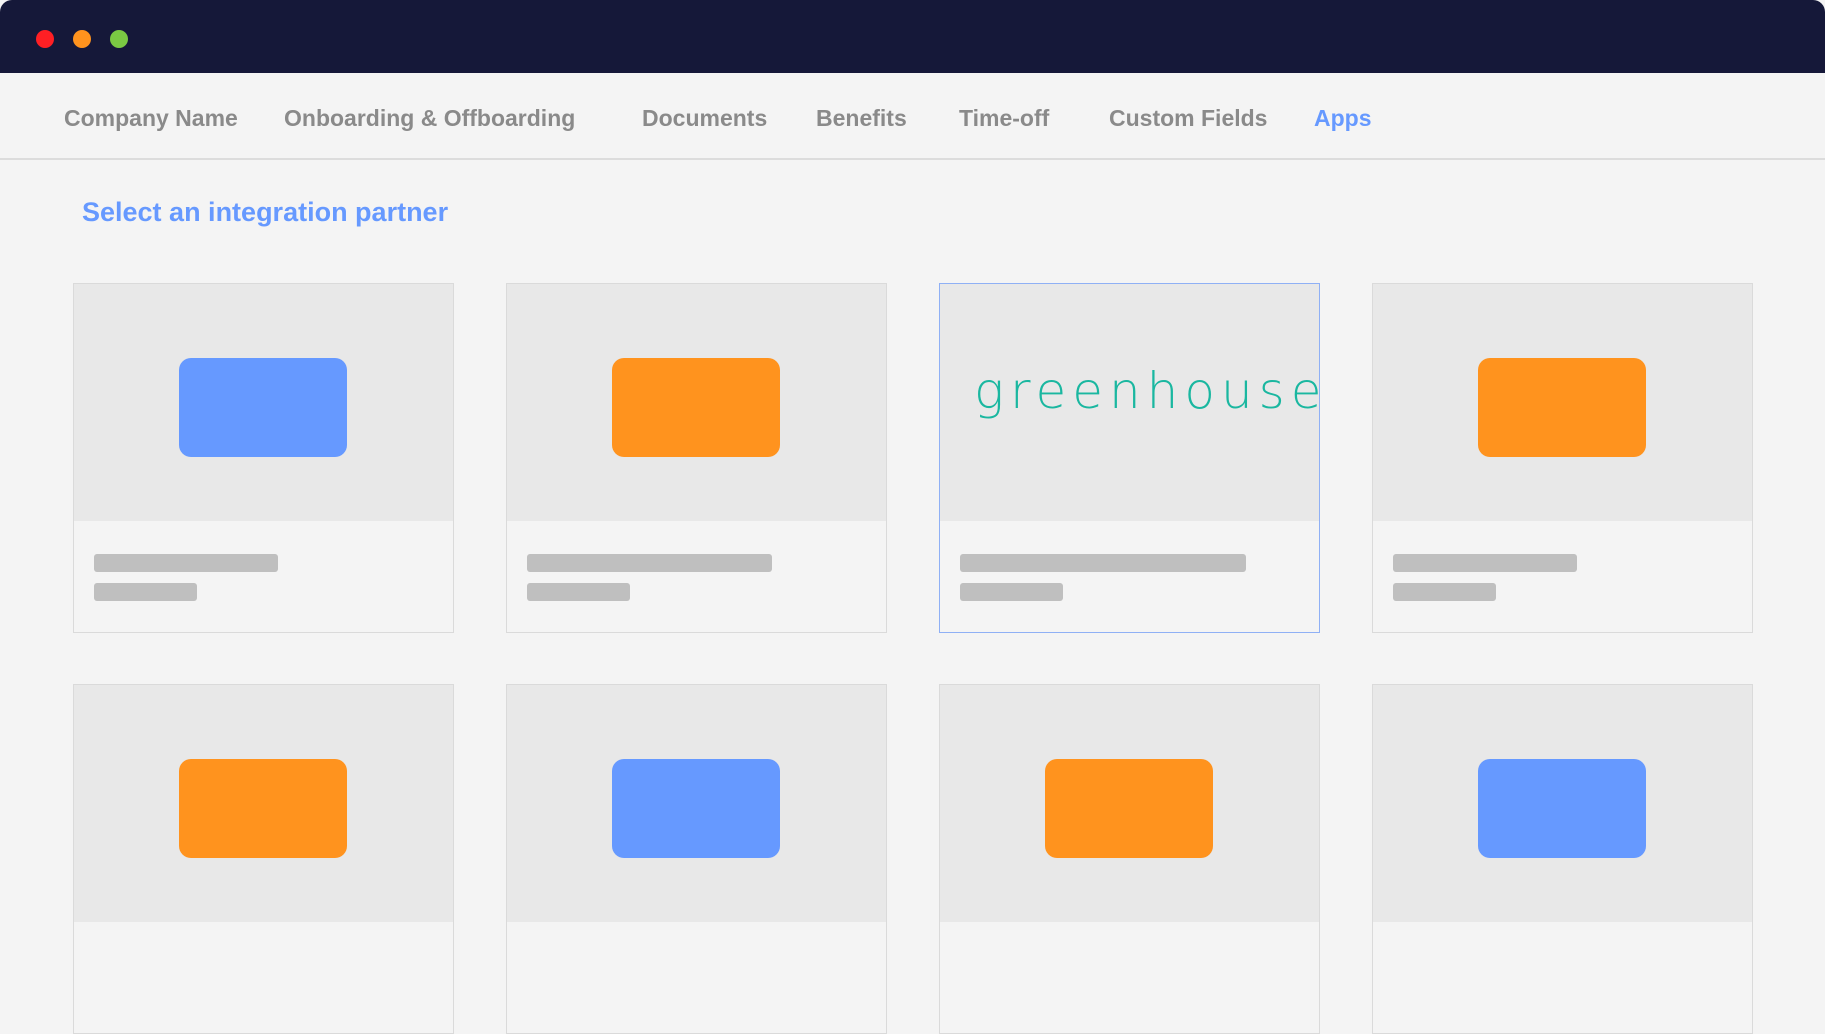  I want to click on window-titlebar, so click(912, 36).